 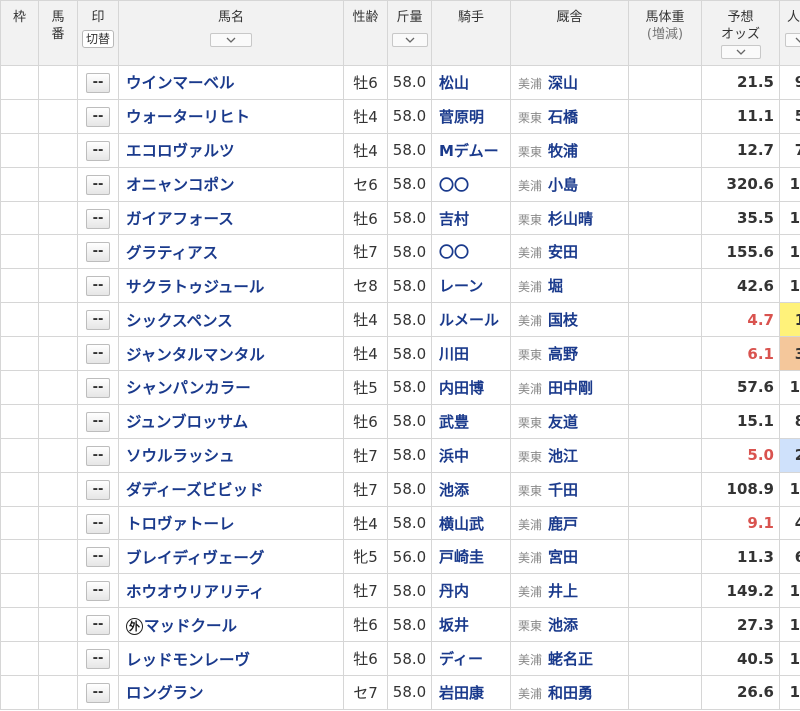 I want to click on horse-name-cell: サクラトゥジュール, so click(x=231, y=286).